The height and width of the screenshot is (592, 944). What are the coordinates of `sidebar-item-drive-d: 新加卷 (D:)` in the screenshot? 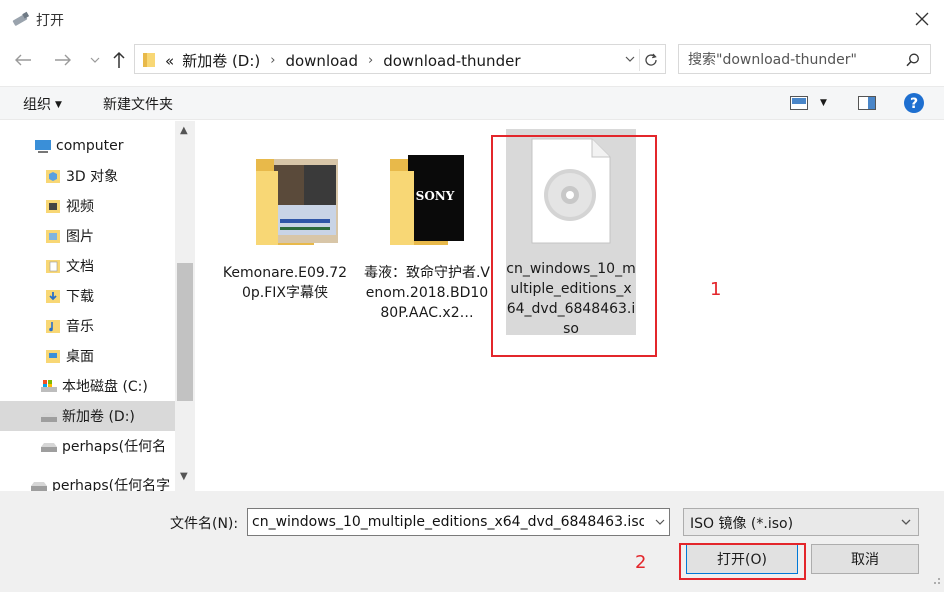 It's located at (87, 416).